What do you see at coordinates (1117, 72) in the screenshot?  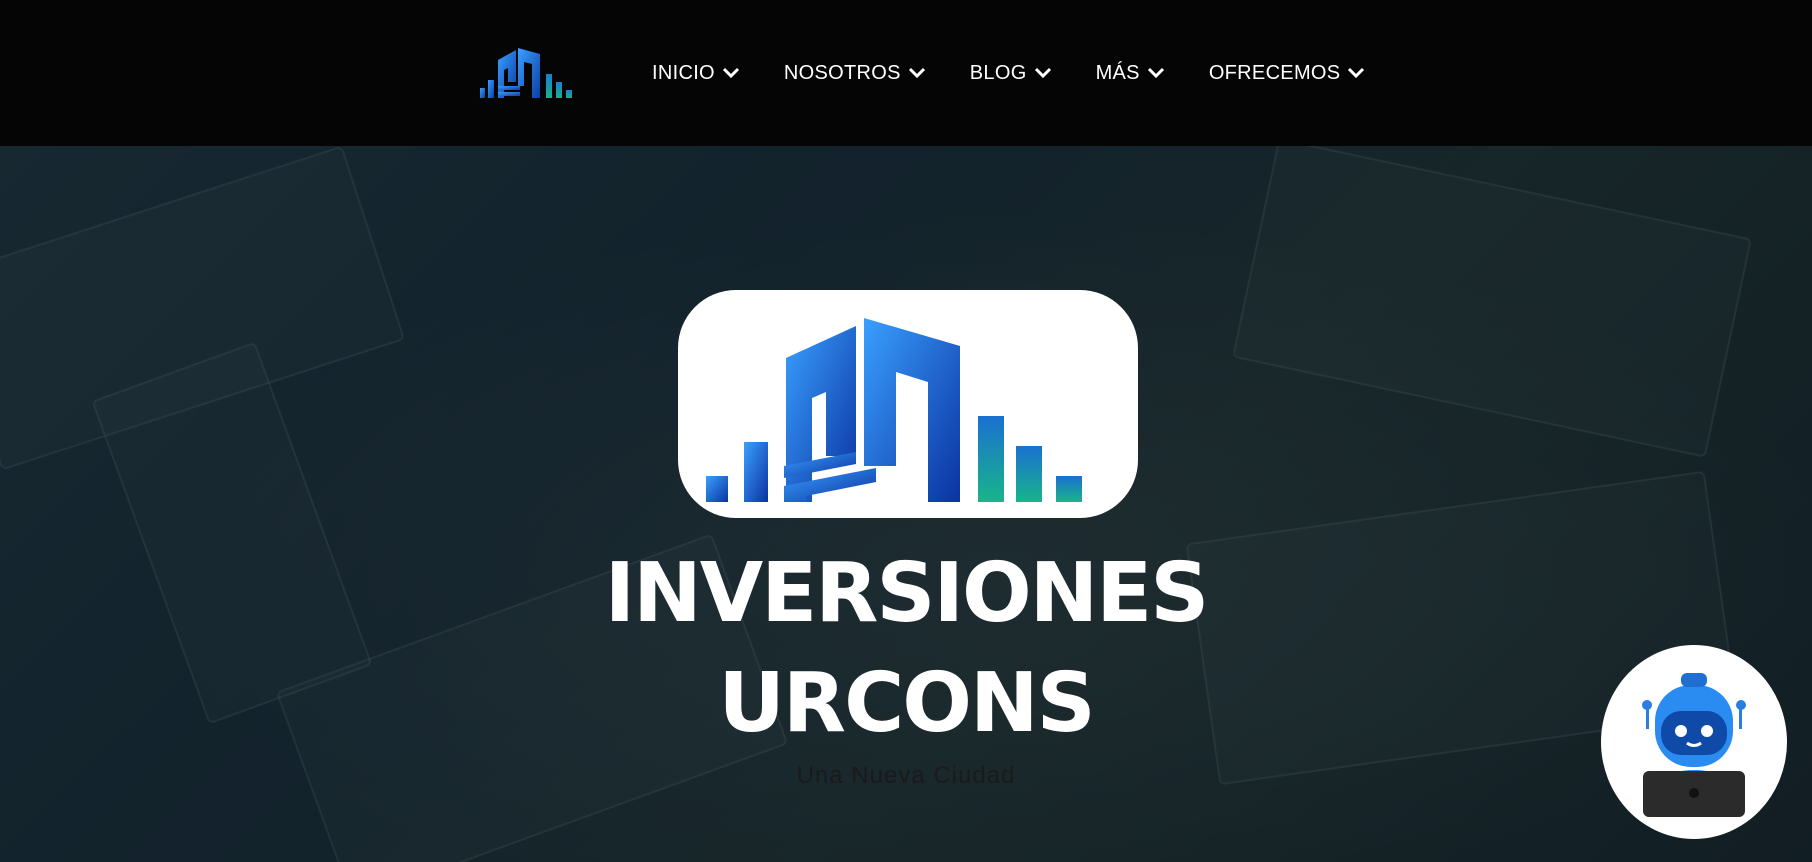 I see `nav-item-label: MÁS` at bounding box center [1117, 72].